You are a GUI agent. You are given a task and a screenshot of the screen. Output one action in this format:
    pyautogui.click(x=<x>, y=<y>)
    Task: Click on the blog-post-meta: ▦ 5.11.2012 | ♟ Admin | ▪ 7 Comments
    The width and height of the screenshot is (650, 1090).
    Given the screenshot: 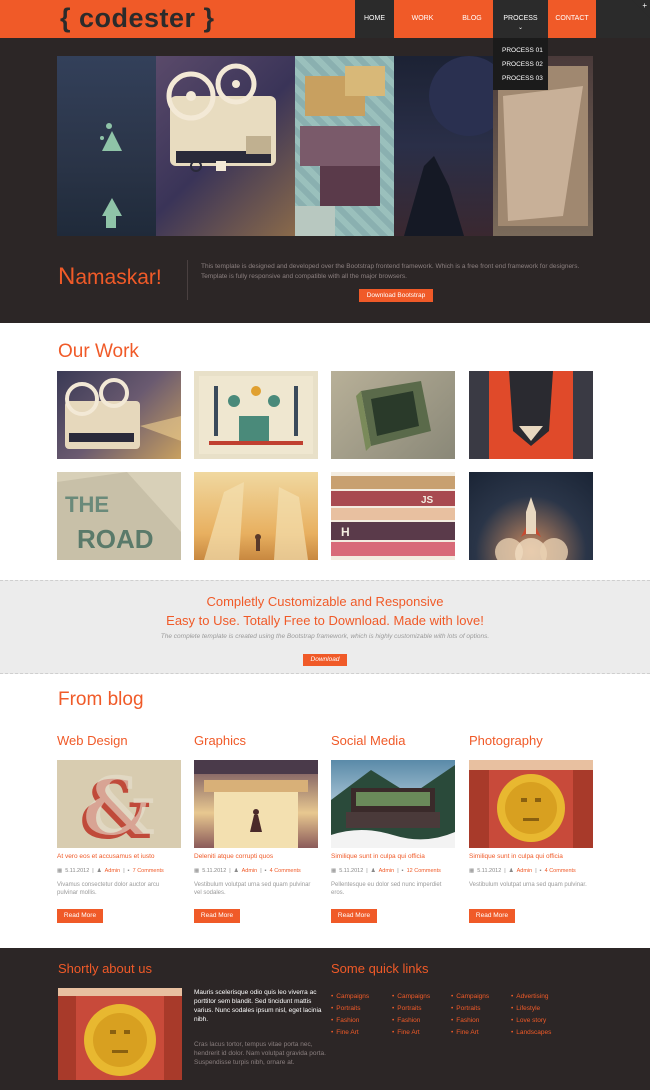 What is the action you would take?
    pyautogui.click(x=110, y=871)
    